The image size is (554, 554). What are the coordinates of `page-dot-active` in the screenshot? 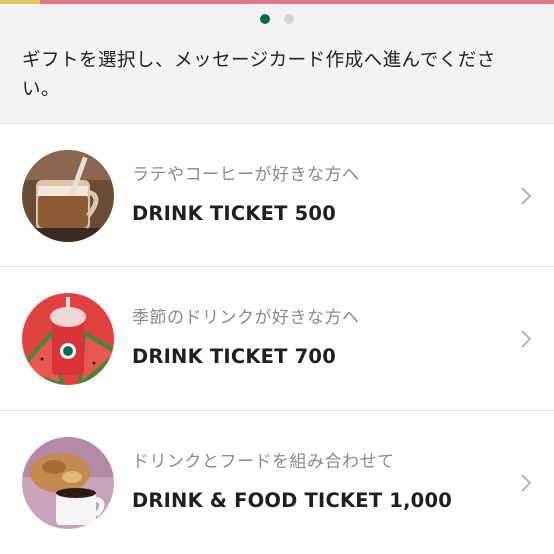 It's located at (265, 19).